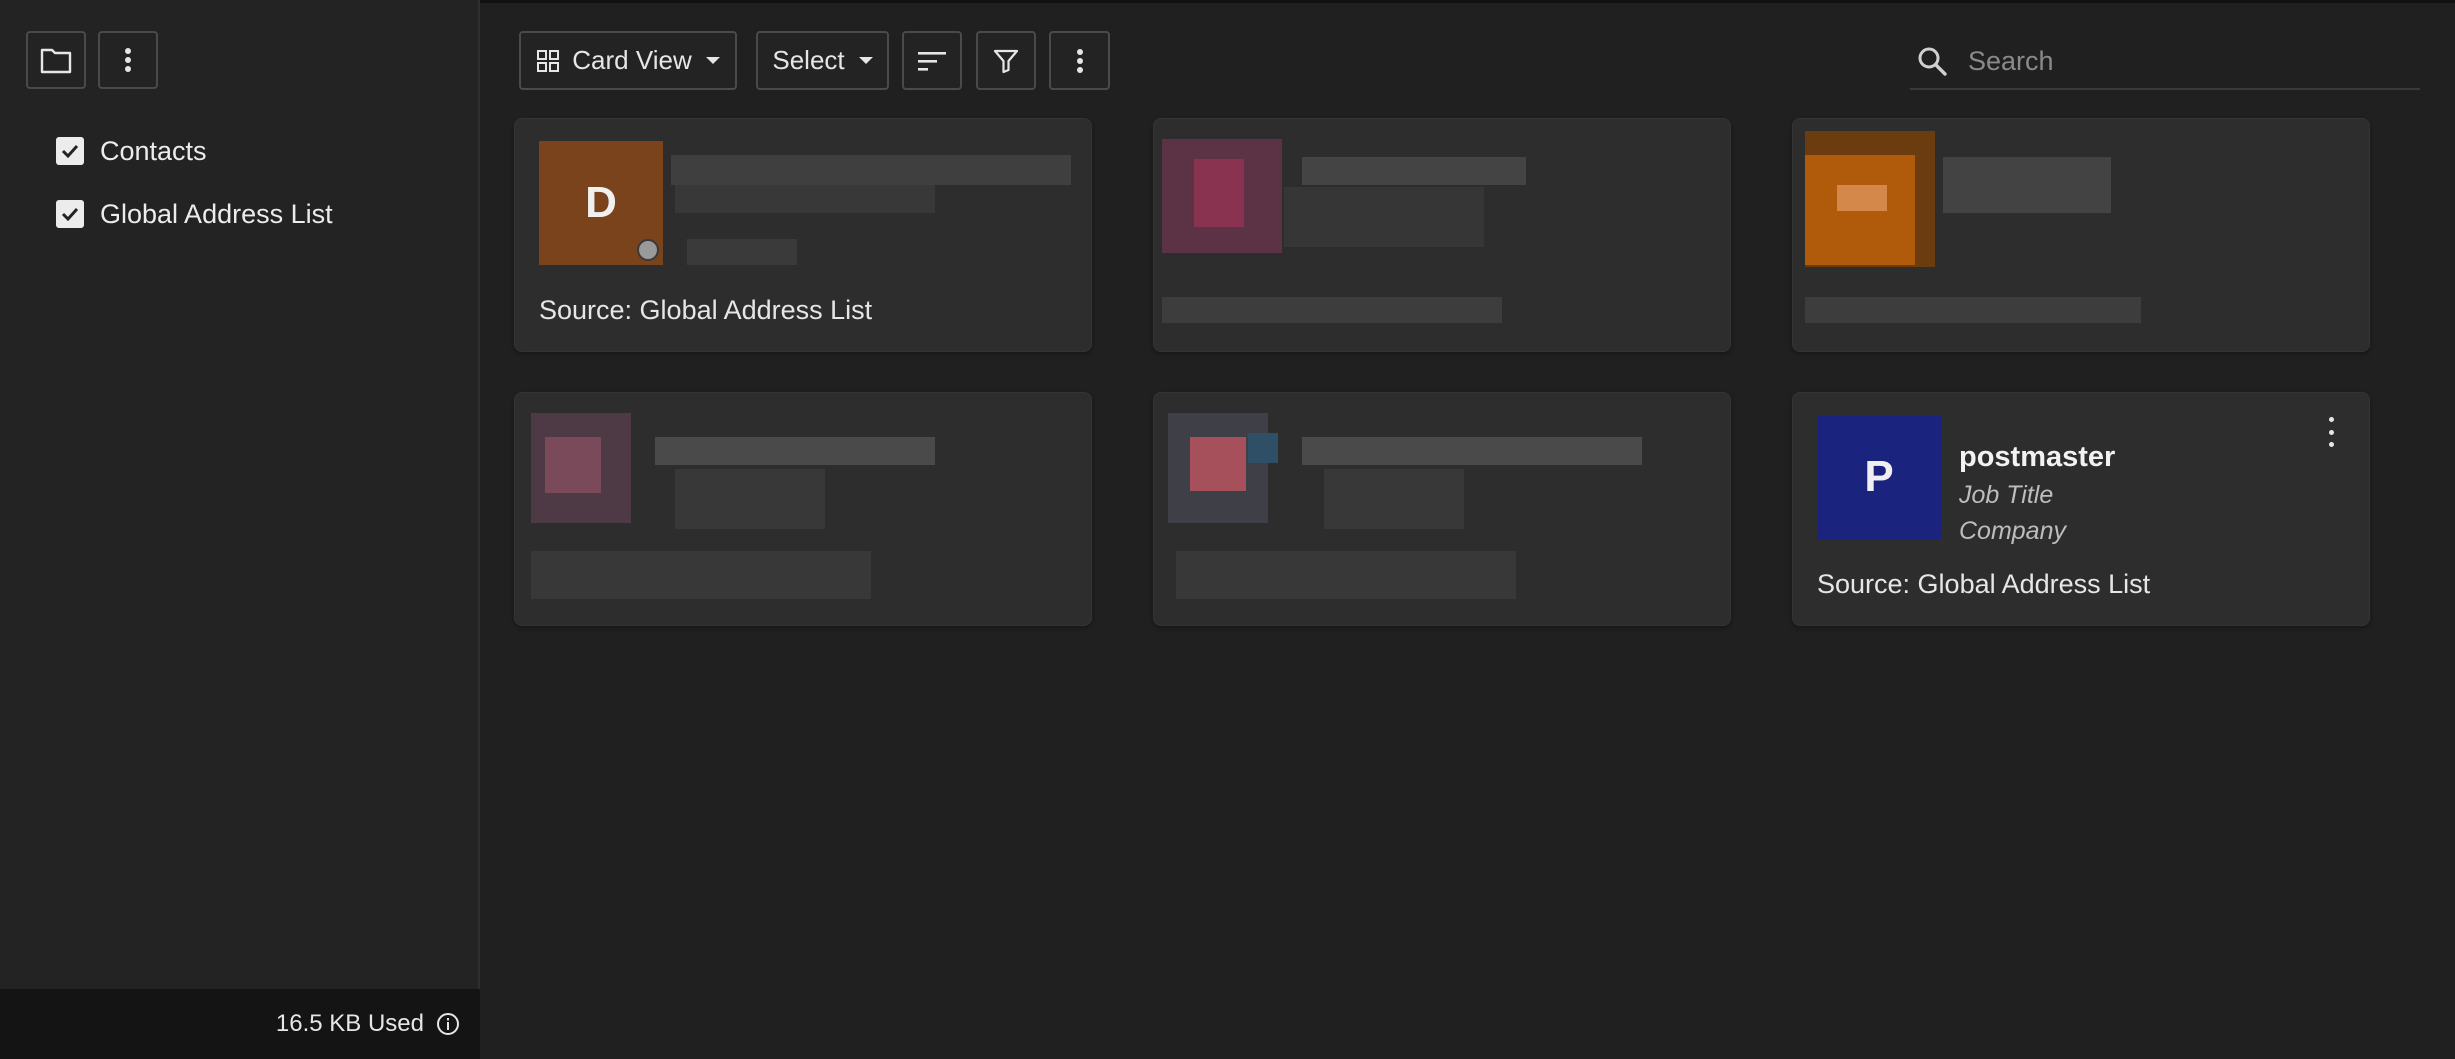 Image resolution: width=2455 pixels, height=1059 pixels. Describe the element at coordinates (2331, 432) in the screenshot. I see `card-more-button` at that location.